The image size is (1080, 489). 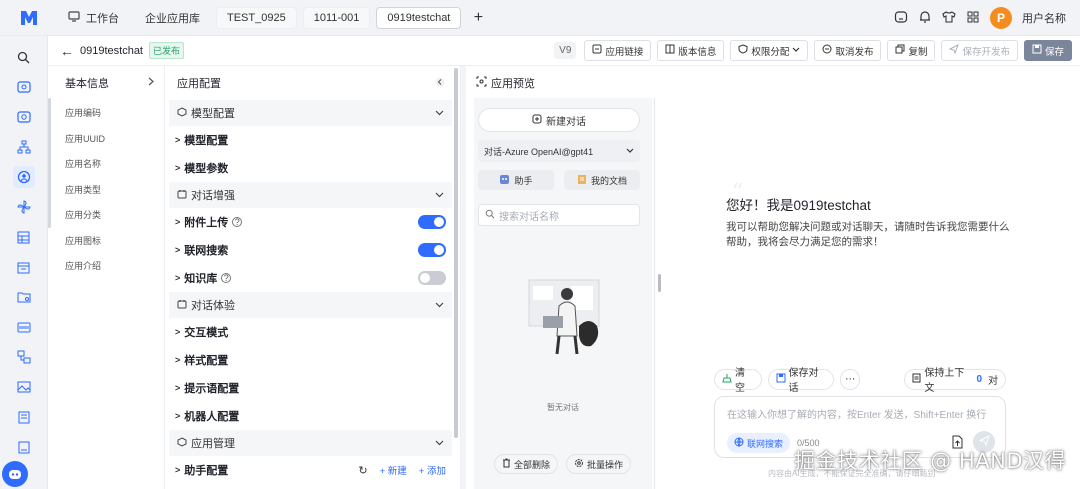 I want to click on folder-icon, so click(x=24, y=297).